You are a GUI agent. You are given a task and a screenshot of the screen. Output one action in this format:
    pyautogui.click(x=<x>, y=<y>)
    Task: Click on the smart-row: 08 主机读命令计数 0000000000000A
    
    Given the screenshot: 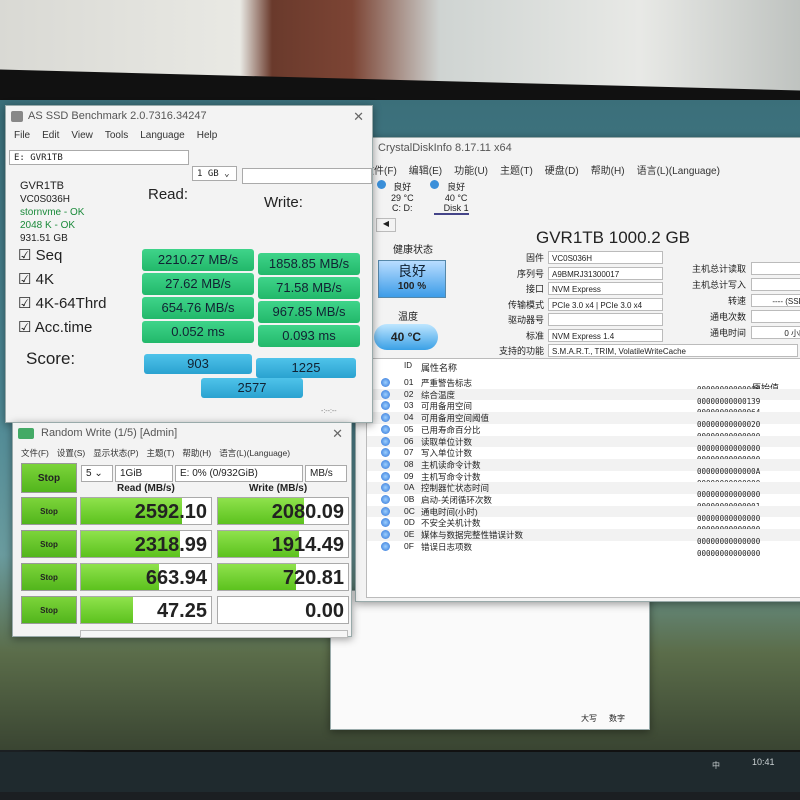 What is the action you would take?
    pyautogui.click(x=583, y=467)
    